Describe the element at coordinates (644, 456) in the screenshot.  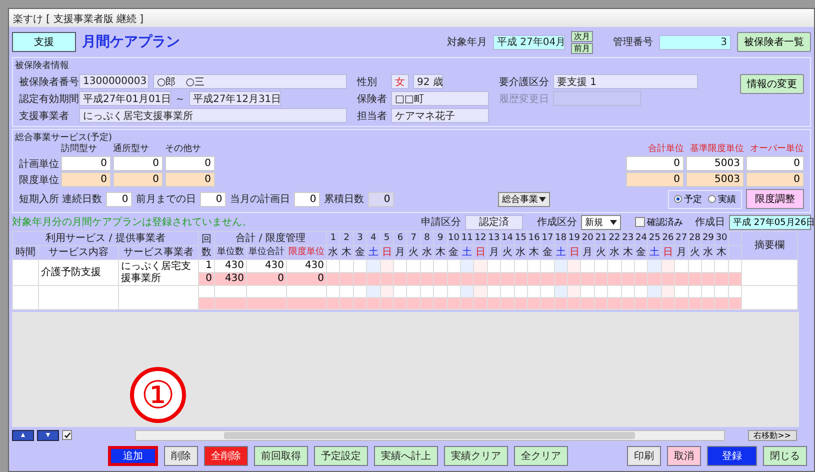
I see `action-button: 印刷` at that location.